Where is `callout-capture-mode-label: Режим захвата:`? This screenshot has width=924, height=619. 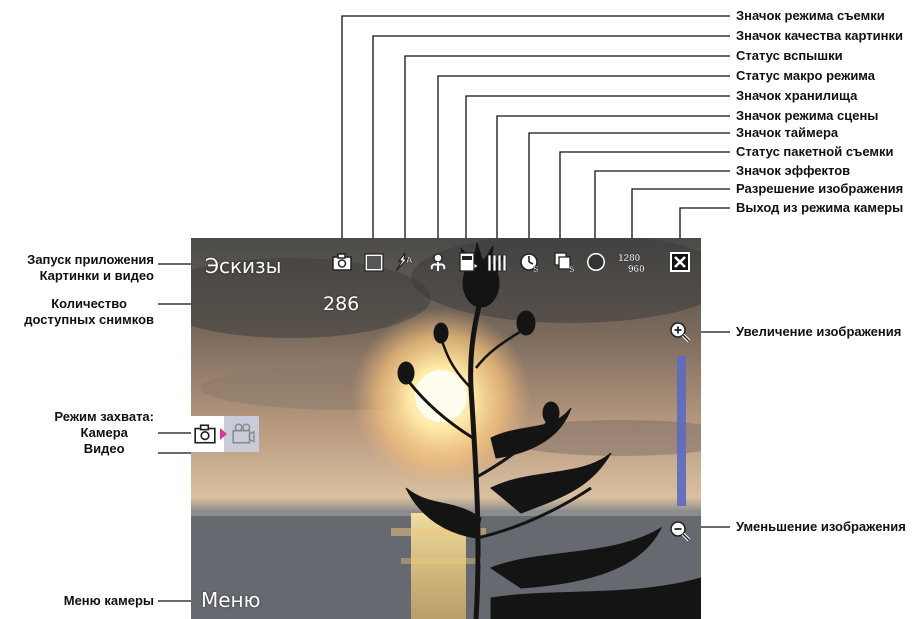 callout-capture-mode-label: Режим захвата: is located at coordinates (104, 416).